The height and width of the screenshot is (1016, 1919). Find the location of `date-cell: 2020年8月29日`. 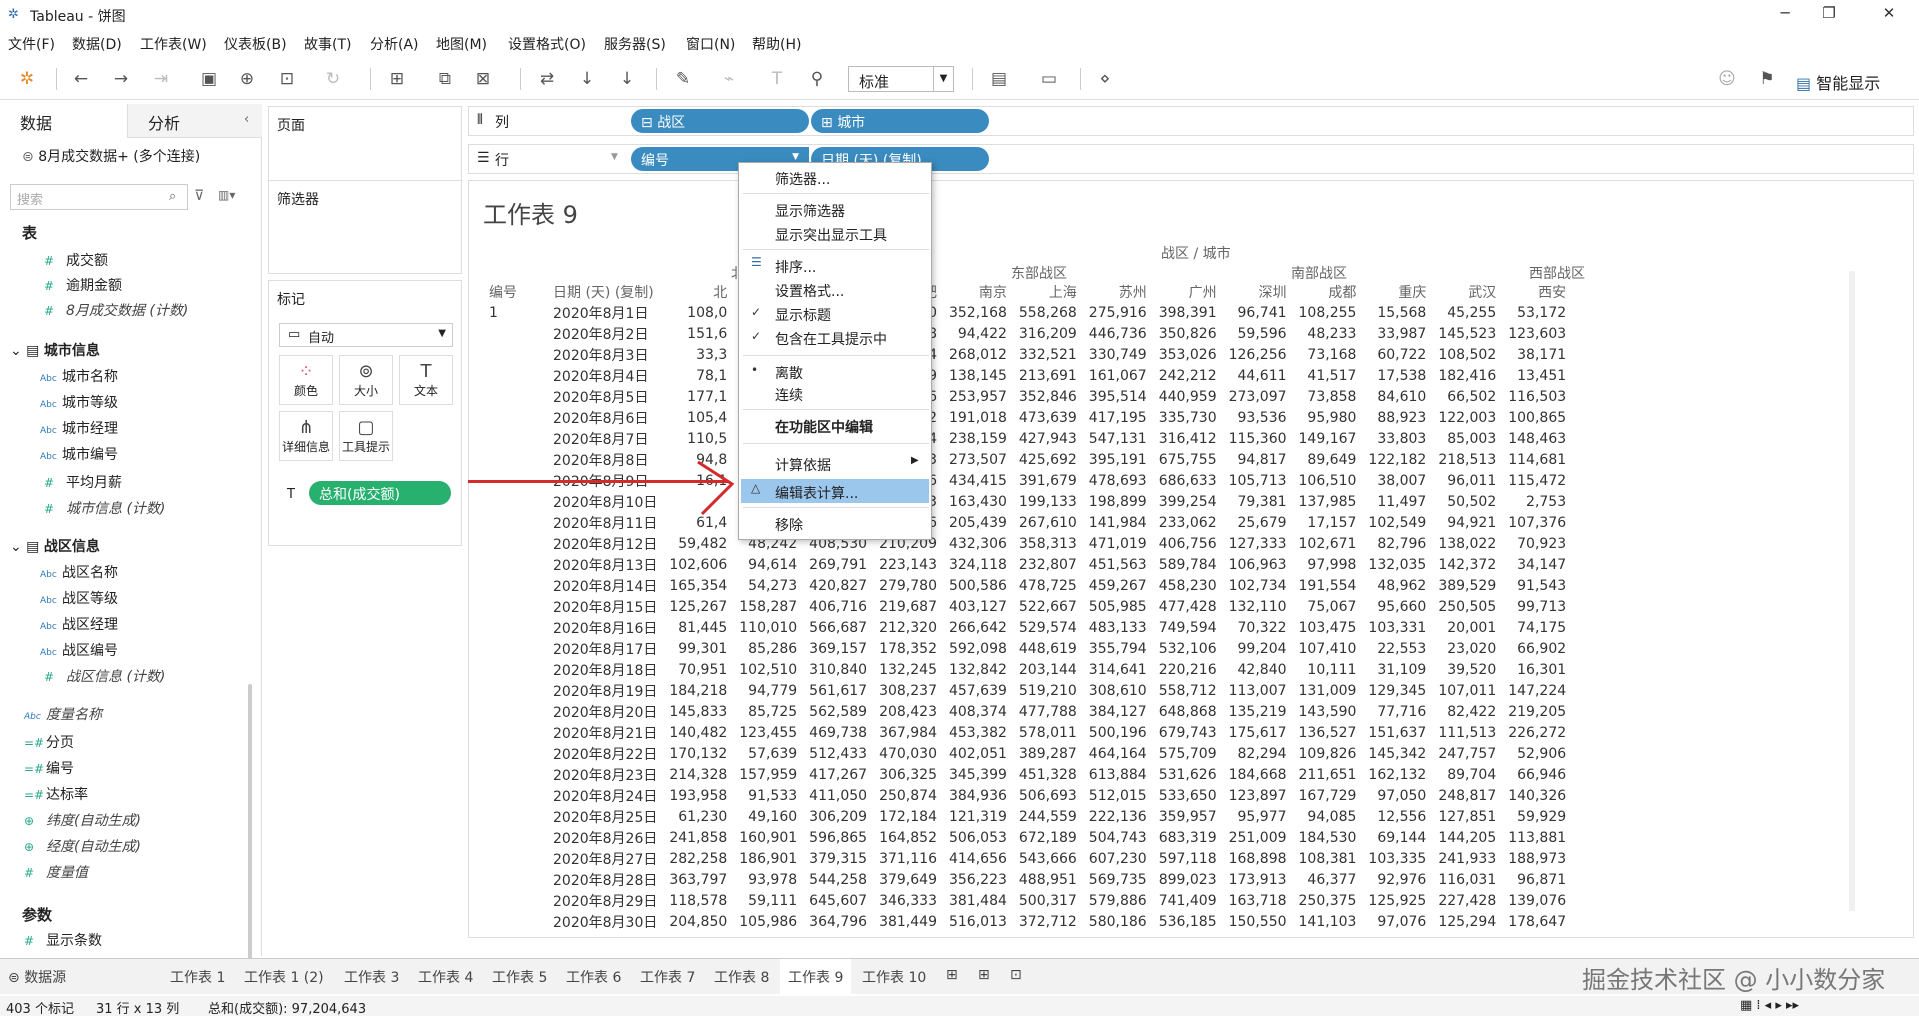

date-cell: 2020年8月29日 is located at coordinates (605, 900).